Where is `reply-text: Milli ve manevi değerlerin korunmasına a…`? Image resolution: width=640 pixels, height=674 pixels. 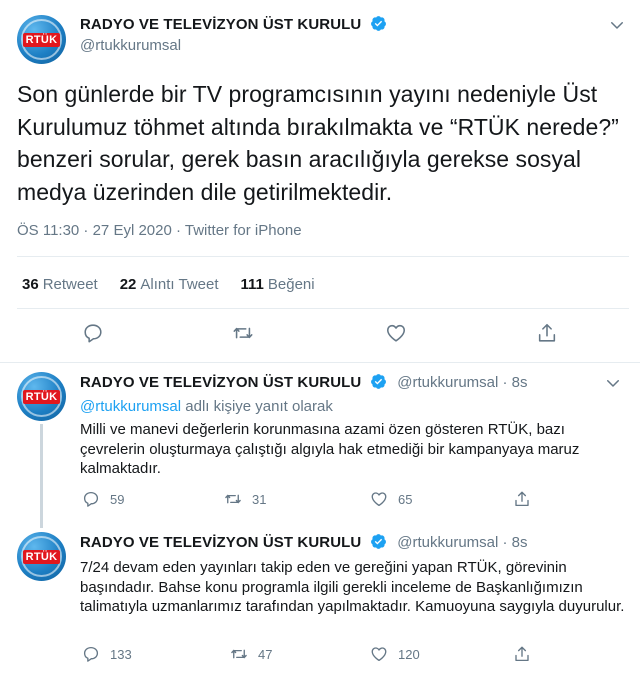 reply-text: Milli ve manevi değerlerin korunmasına a… is located at coordinates (330, 449).